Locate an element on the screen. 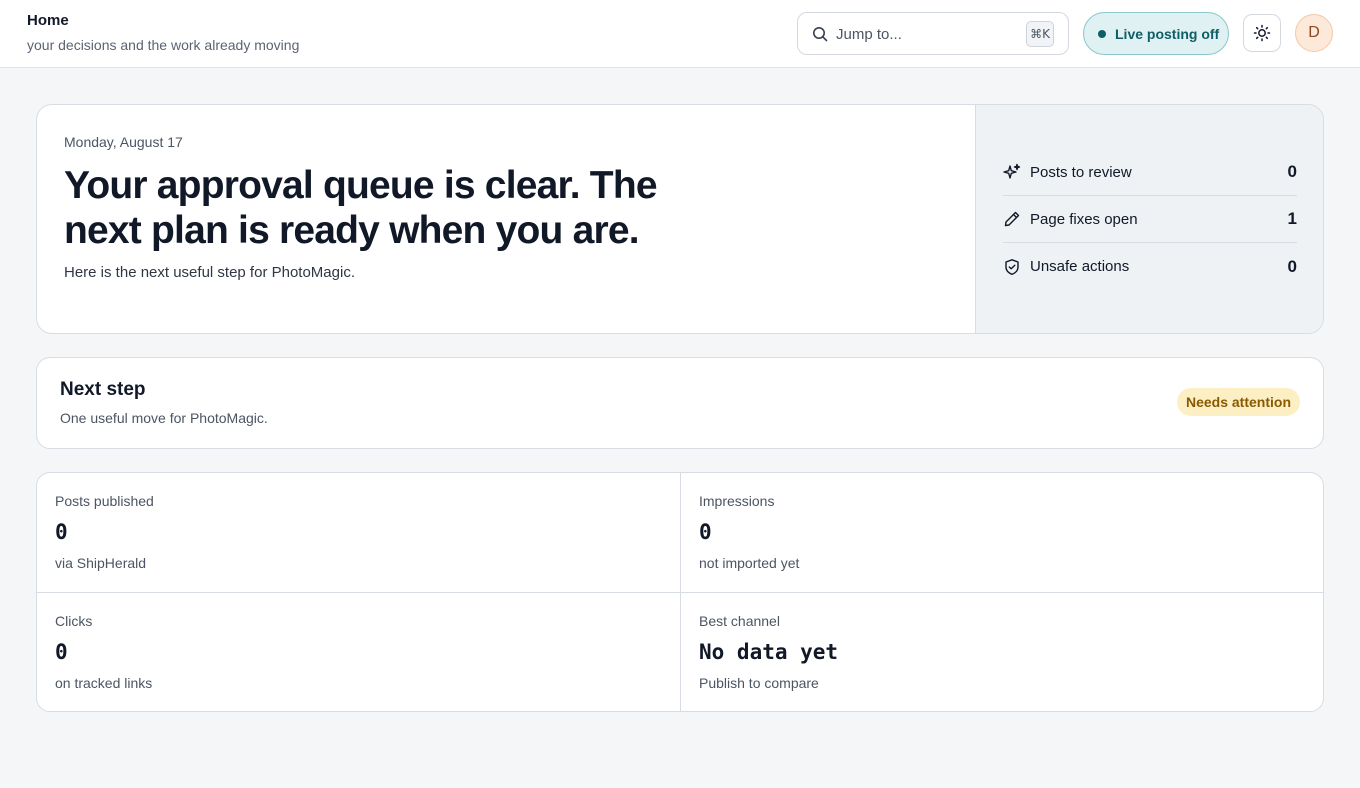 This screenshot has height=788, width=1360. stat-page-fixes-open: Page fixes open 1 is located at coordinates (1150, 219).